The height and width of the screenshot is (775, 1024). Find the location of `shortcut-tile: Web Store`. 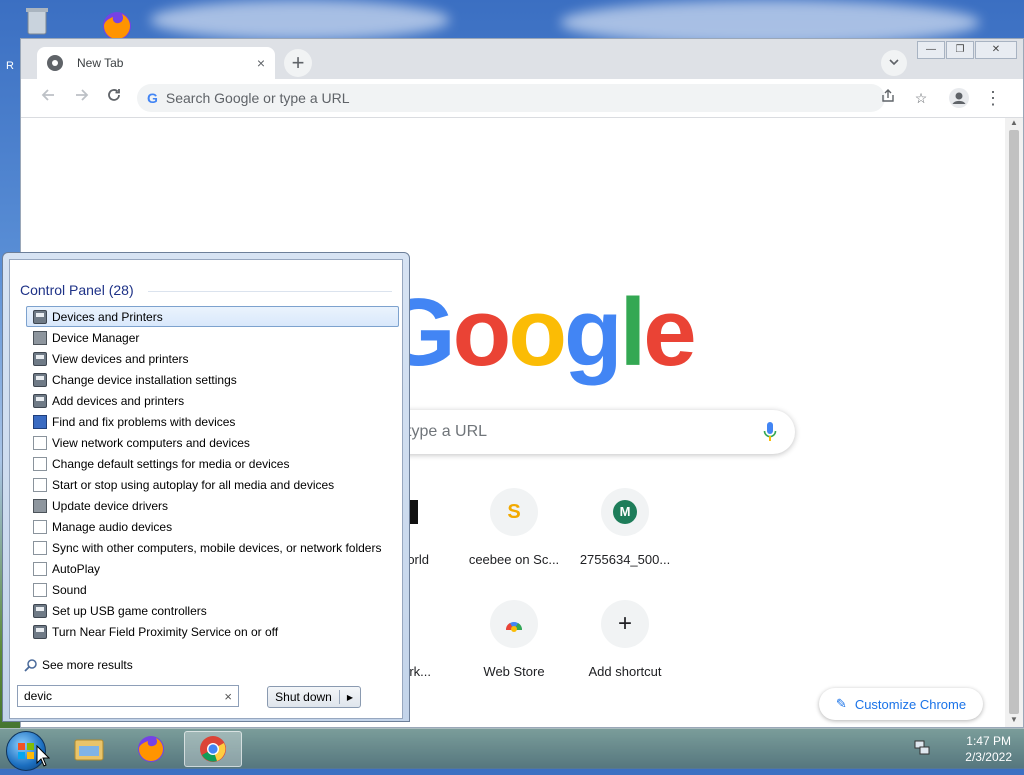

shortcut-tile: Web Store is located at coordinates (514, 639).